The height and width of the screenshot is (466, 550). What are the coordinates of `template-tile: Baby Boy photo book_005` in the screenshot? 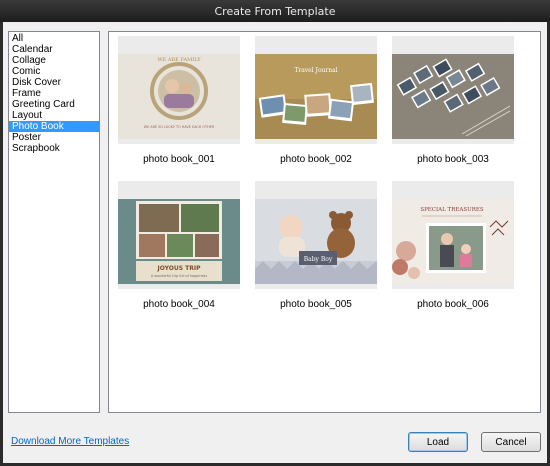 It's located at (316, 245).